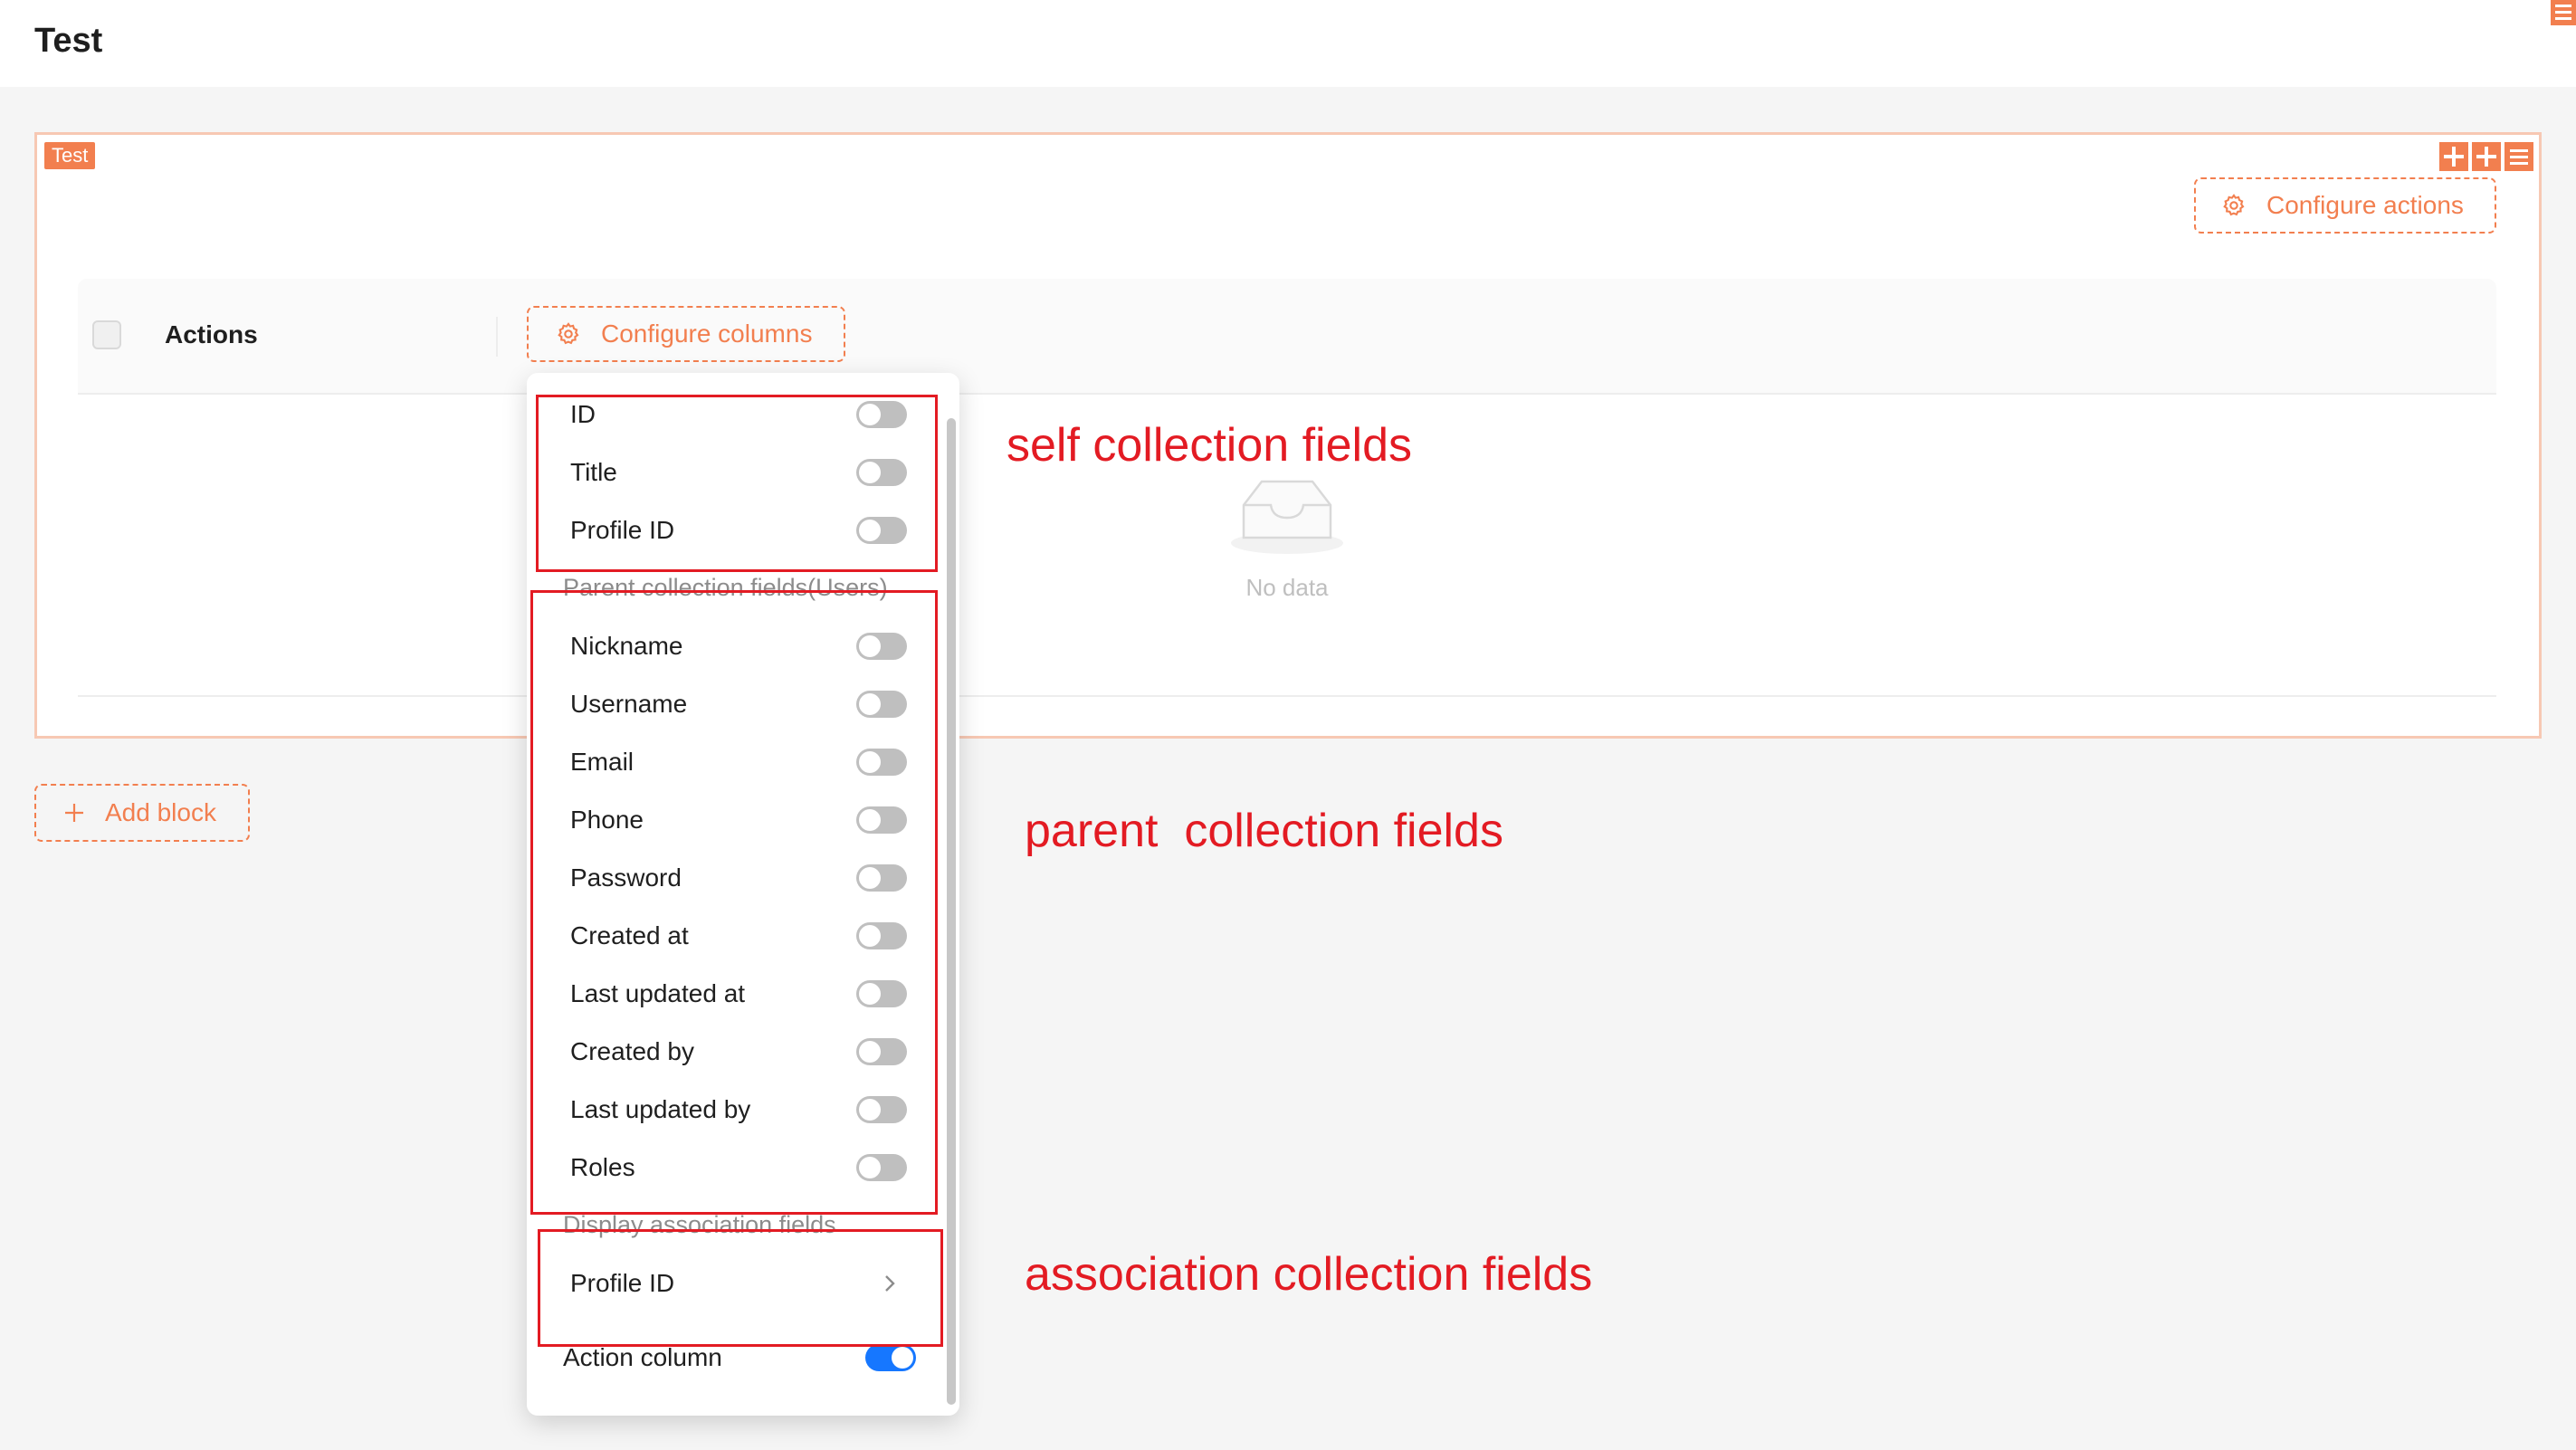 This screenshot has height=1450, width=2576. I want to click on dropdown-scrollbar, so click(951, 912).